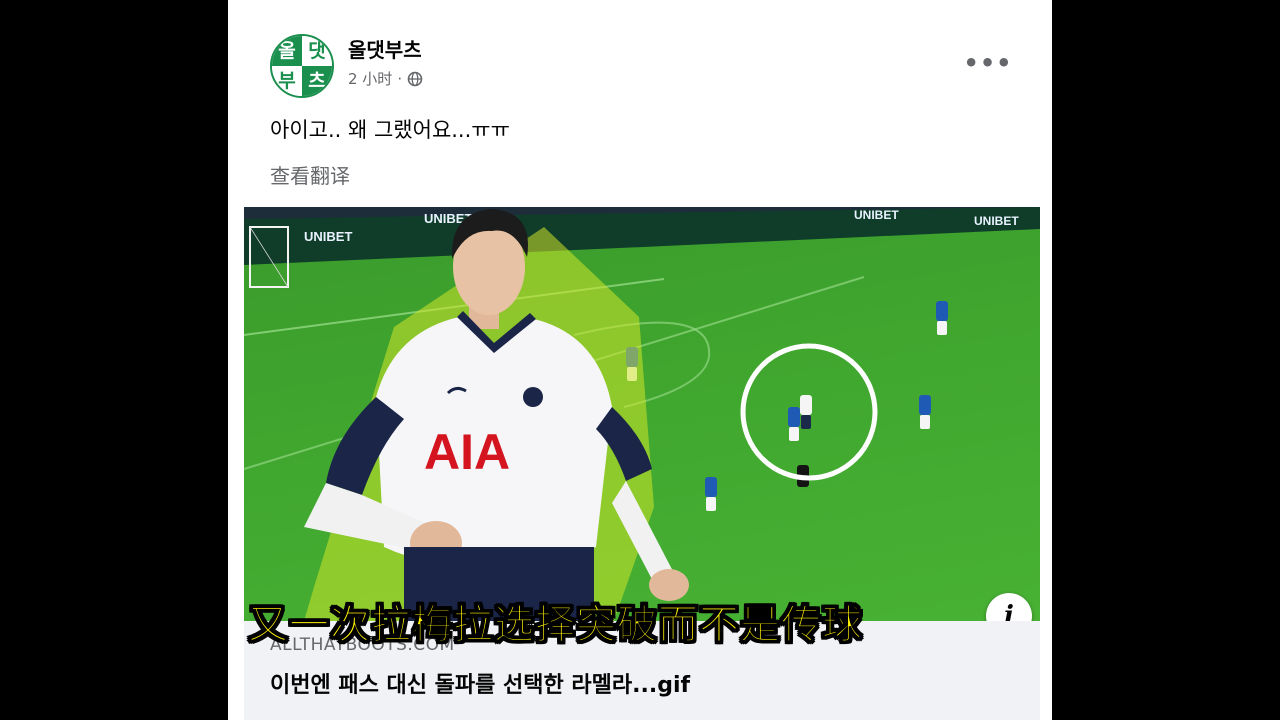 The height and width of the screenshot is (720, 1280). I want to click on avatar-char: 부, so click(287, 81).